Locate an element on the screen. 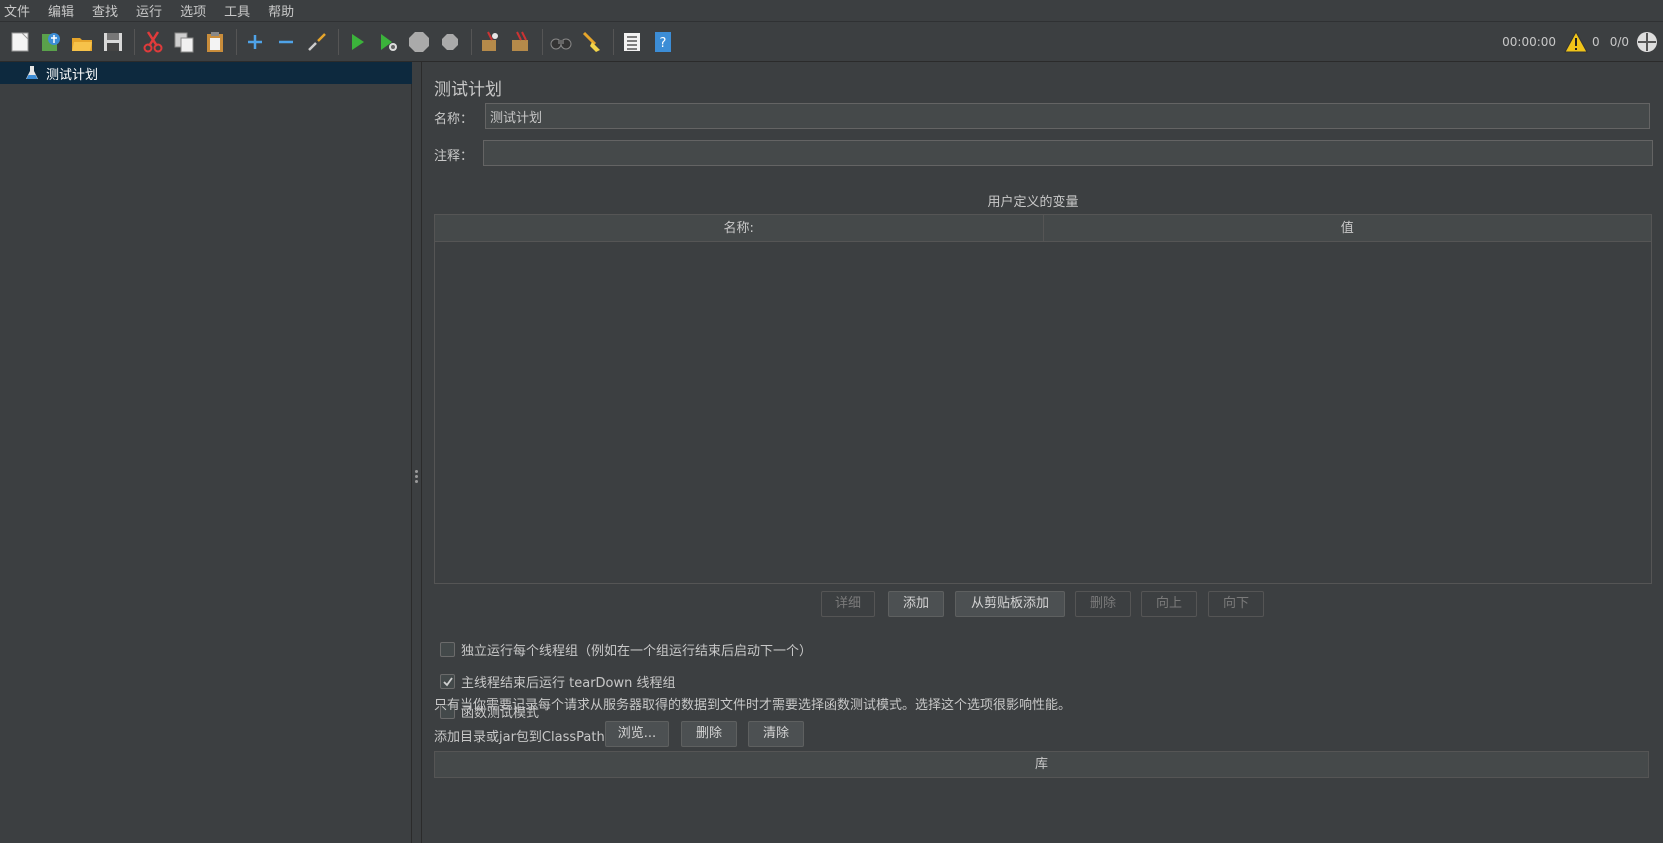 Image resolution: width=1663 pixels, height=843 pixels. warning-icon is located at coordinates (1576, 42).